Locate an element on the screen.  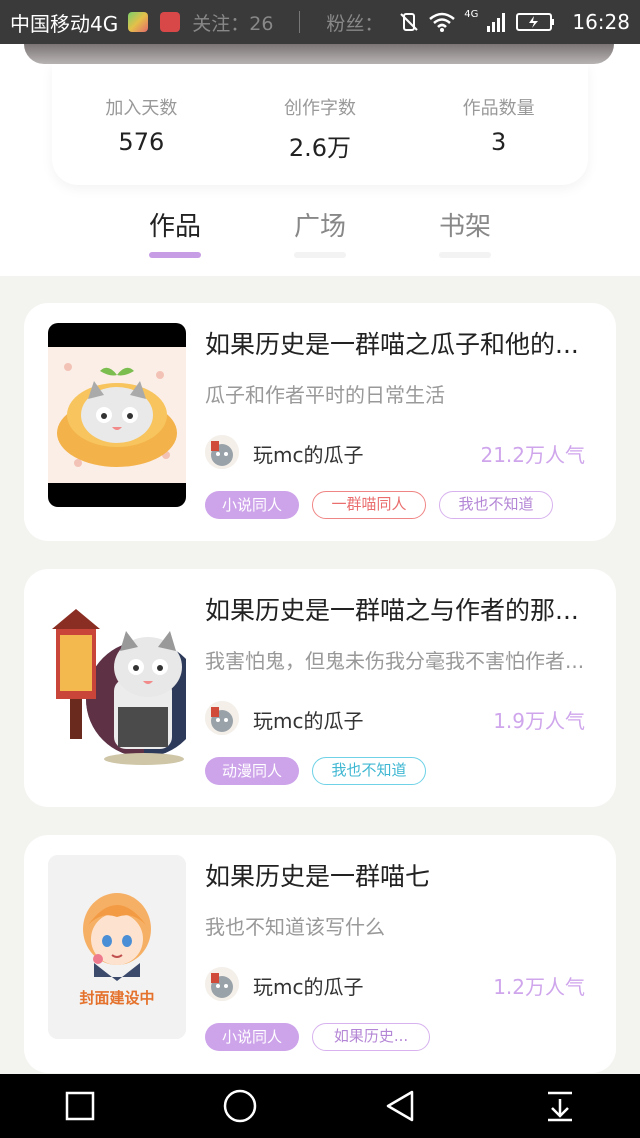
tag-list: 动漫同人 我也不知道 is located at coordinates (315, 771).